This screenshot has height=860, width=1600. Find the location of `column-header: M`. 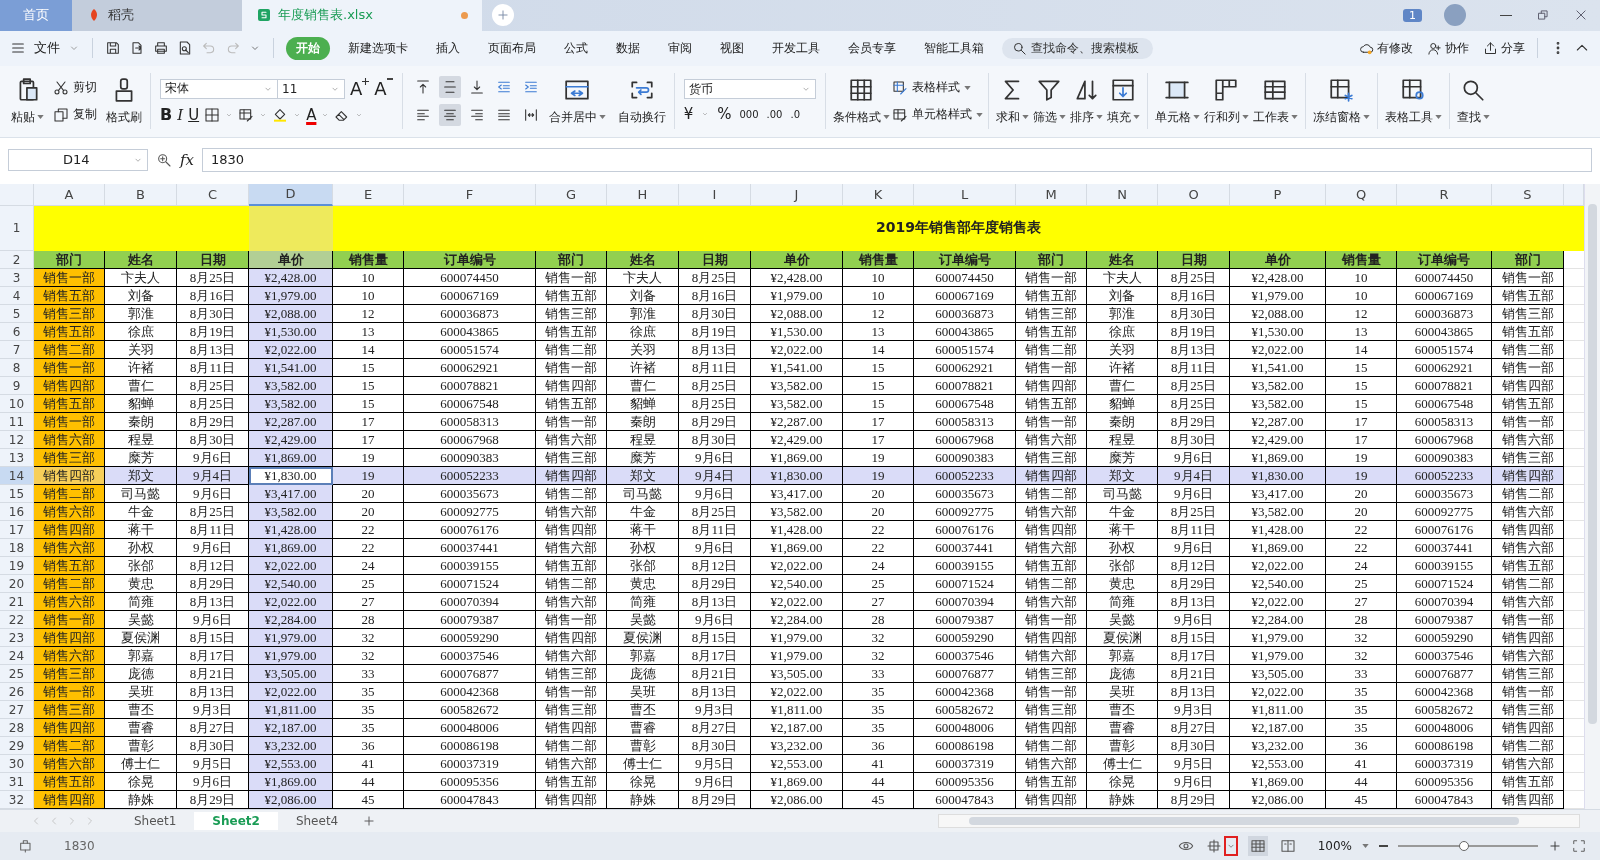

column-header: M is located at coordinates (1051, 194).